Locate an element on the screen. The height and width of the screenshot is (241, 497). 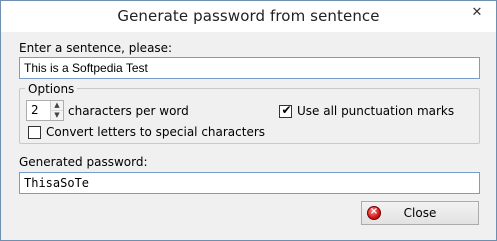
spin-down-arrow-icon: ▼ is located at coordinates (57, 115).